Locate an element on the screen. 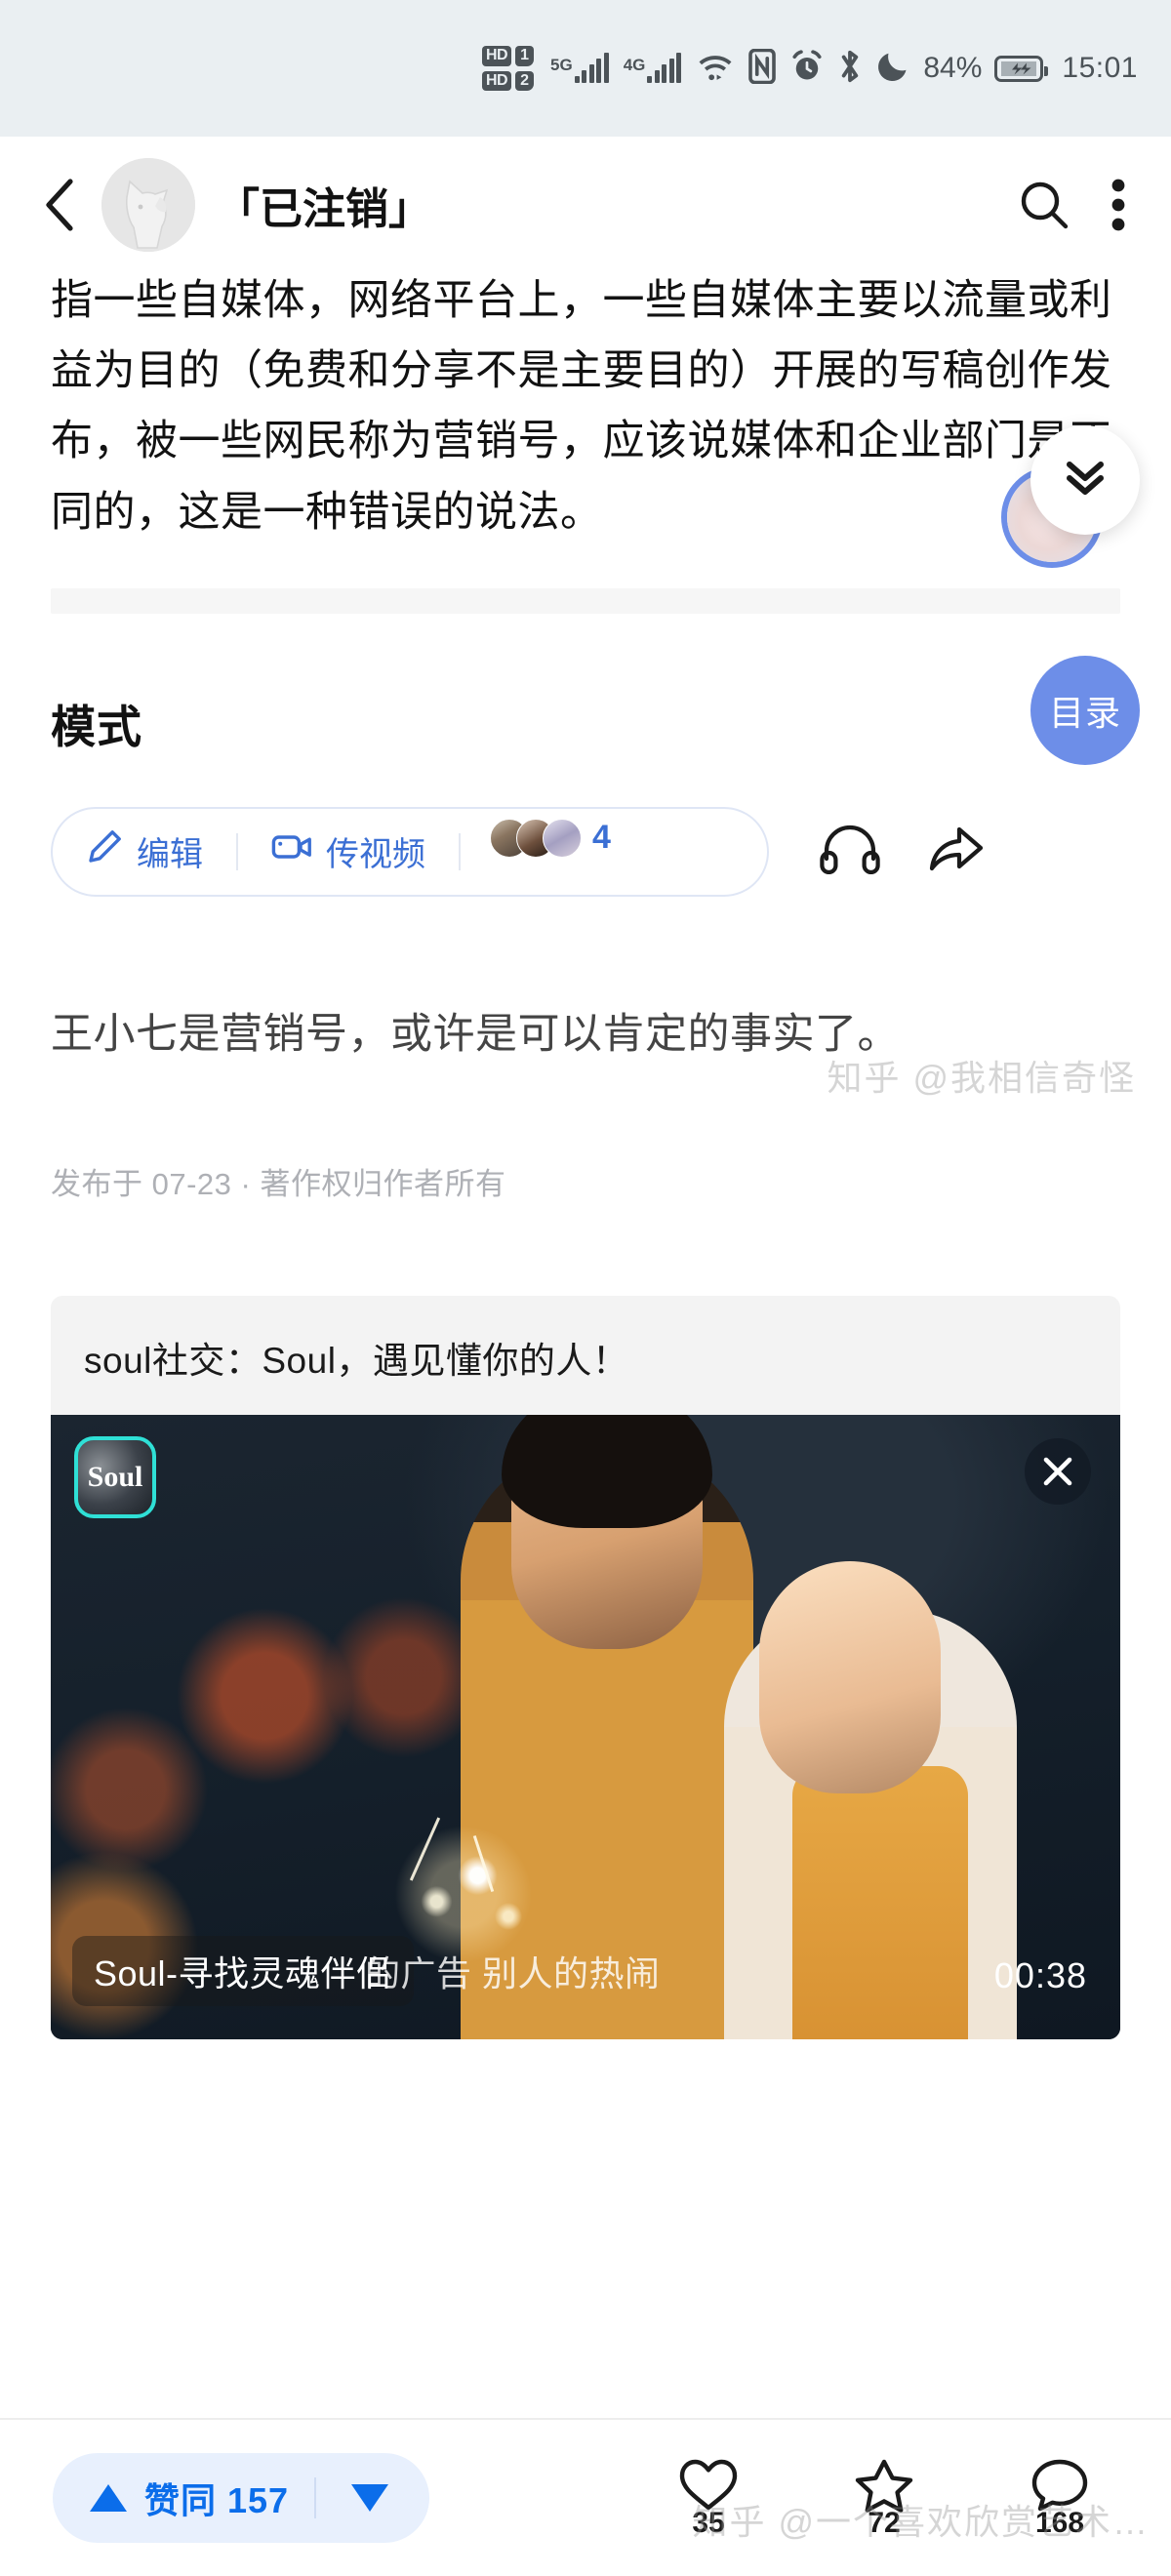  downvote-button is located at coordinates (370, 2498).